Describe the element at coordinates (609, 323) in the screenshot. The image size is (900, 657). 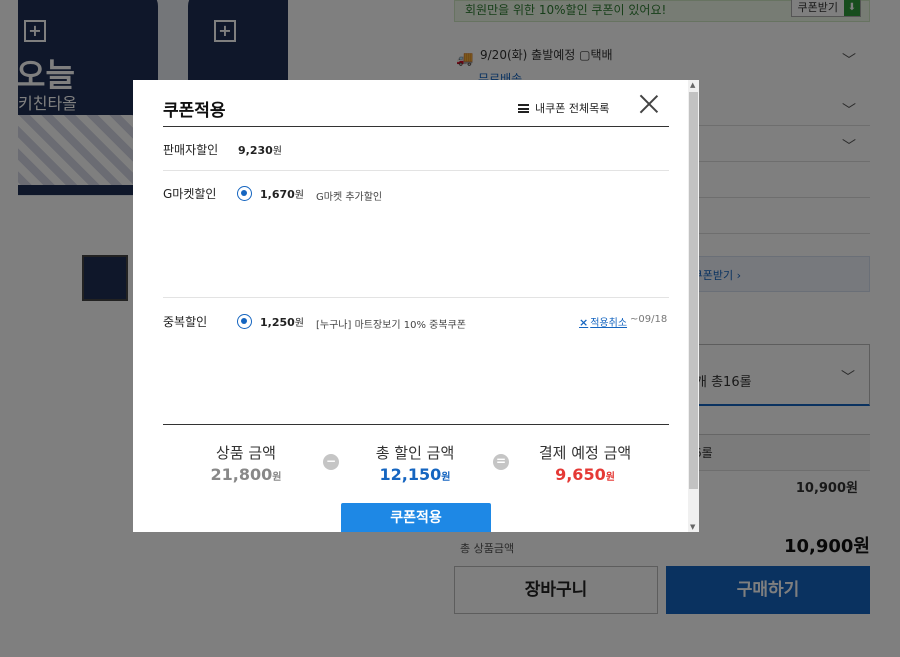
I see `cancel-label: 적용취소` at that location.